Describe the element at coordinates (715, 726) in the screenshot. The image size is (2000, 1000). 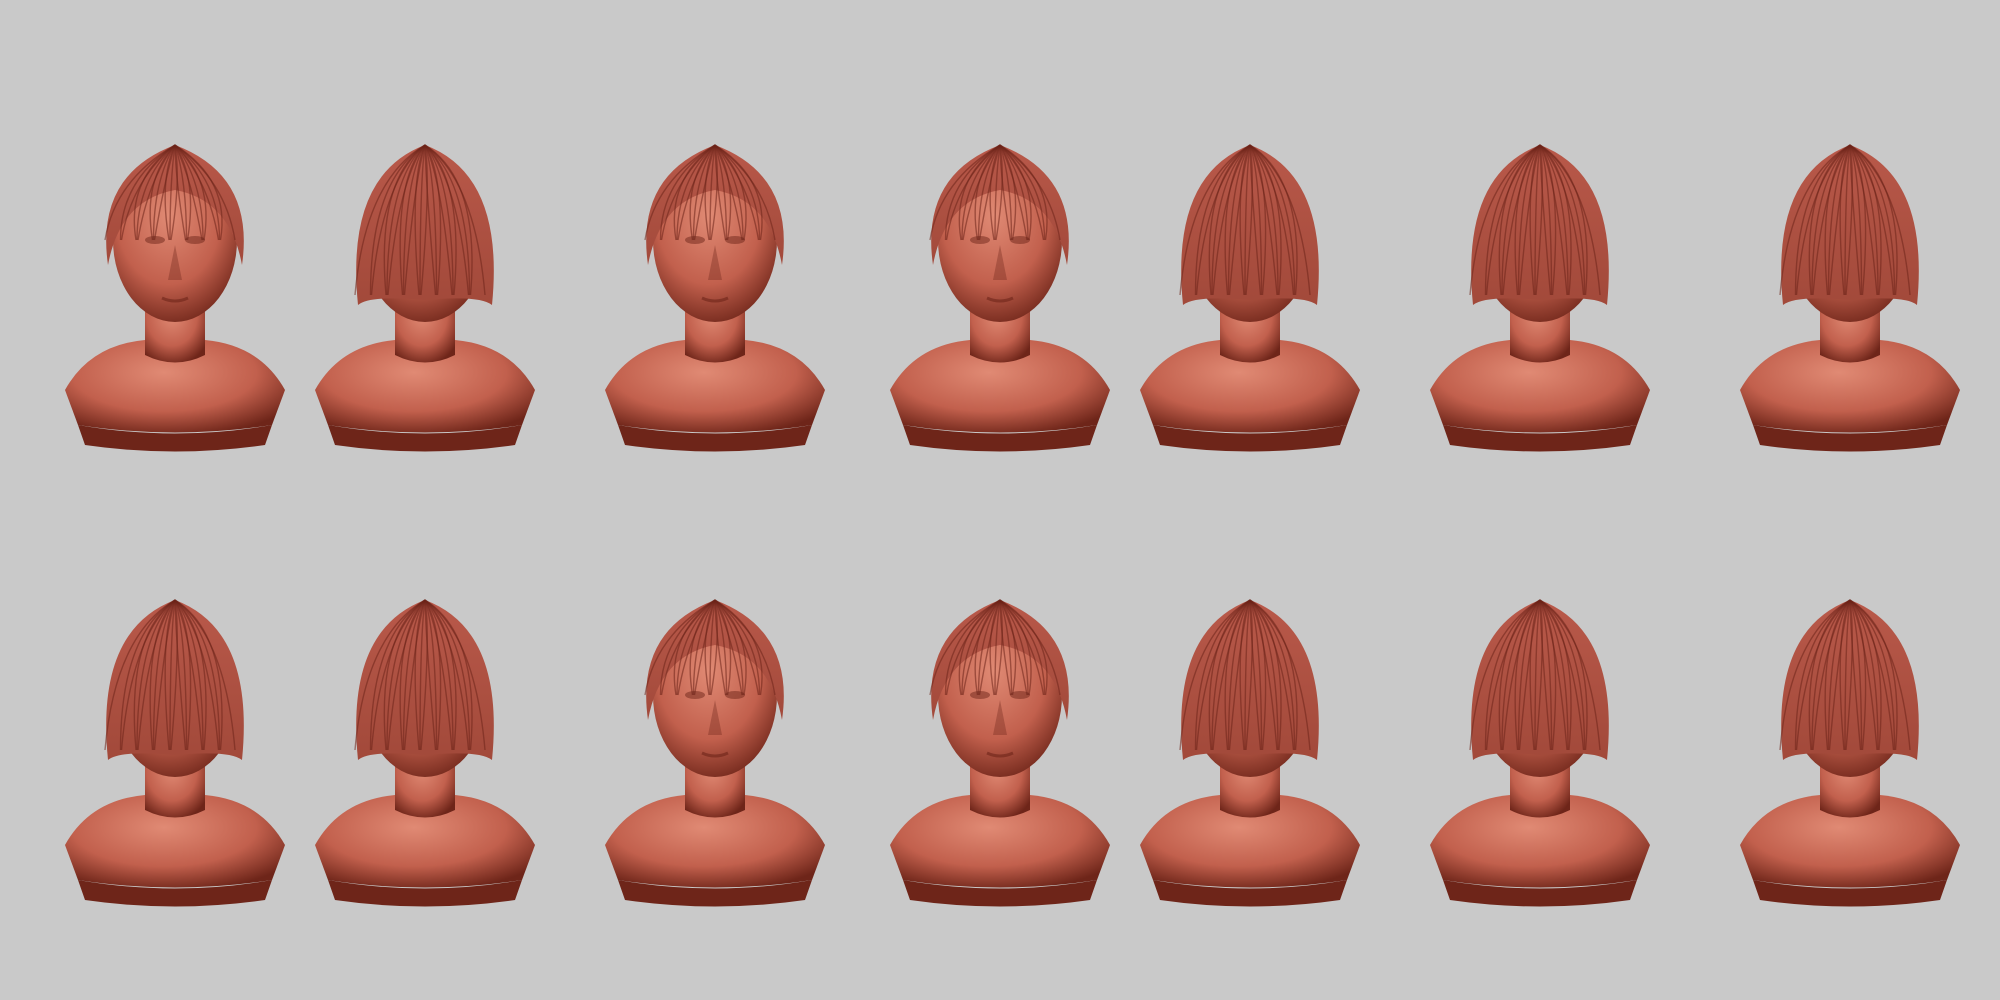
I see `sculpt-bust-front-low` at that location.